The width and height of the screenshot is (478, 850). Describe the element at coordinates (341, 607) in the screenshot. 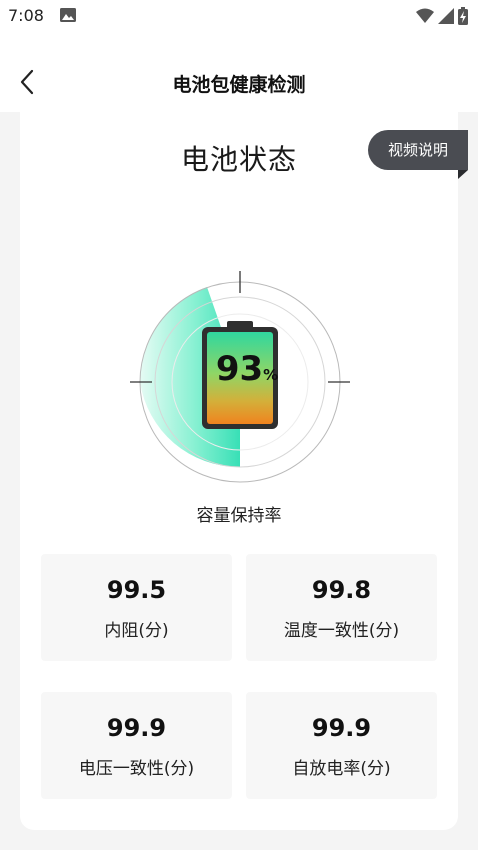

I see `metric-card-temperature-consistency: 99.8 温度一致性(分)` at that location.